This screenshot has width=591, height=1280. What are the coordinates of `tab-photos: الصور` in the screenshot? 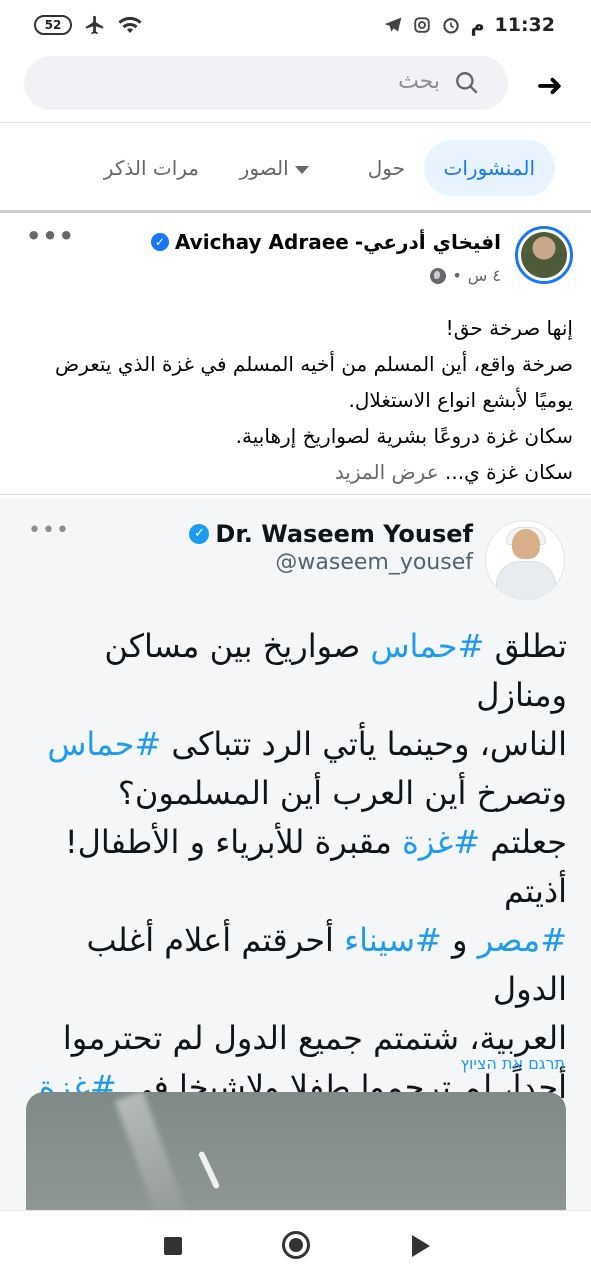 It's located at (278, 168).